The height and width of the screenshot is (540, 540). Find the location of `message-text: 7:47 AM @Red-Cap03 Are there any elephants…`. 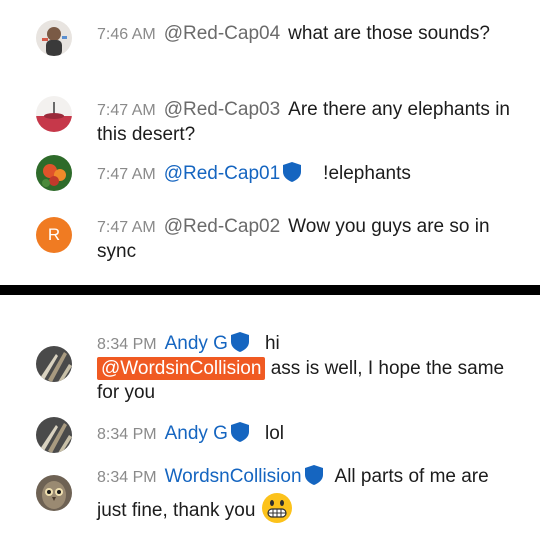

message-text: 7:47 AM @Red-Cap03 Are there any elephants… is located at coordinates (307, 122).